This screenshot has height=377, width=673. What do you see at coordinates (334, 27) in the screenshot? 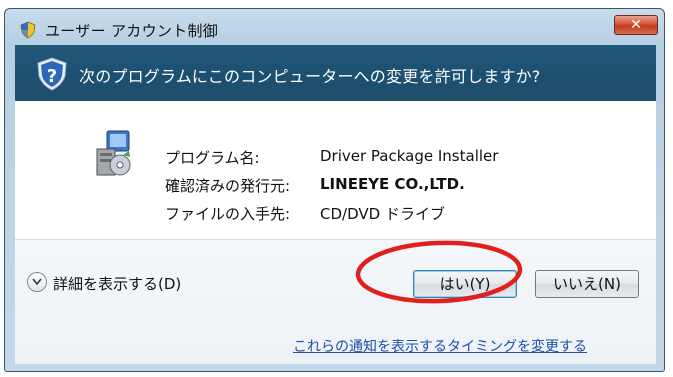
I see `title-bar: ユーザー アカウント制御 ✕` at bounding box center [334, 27].